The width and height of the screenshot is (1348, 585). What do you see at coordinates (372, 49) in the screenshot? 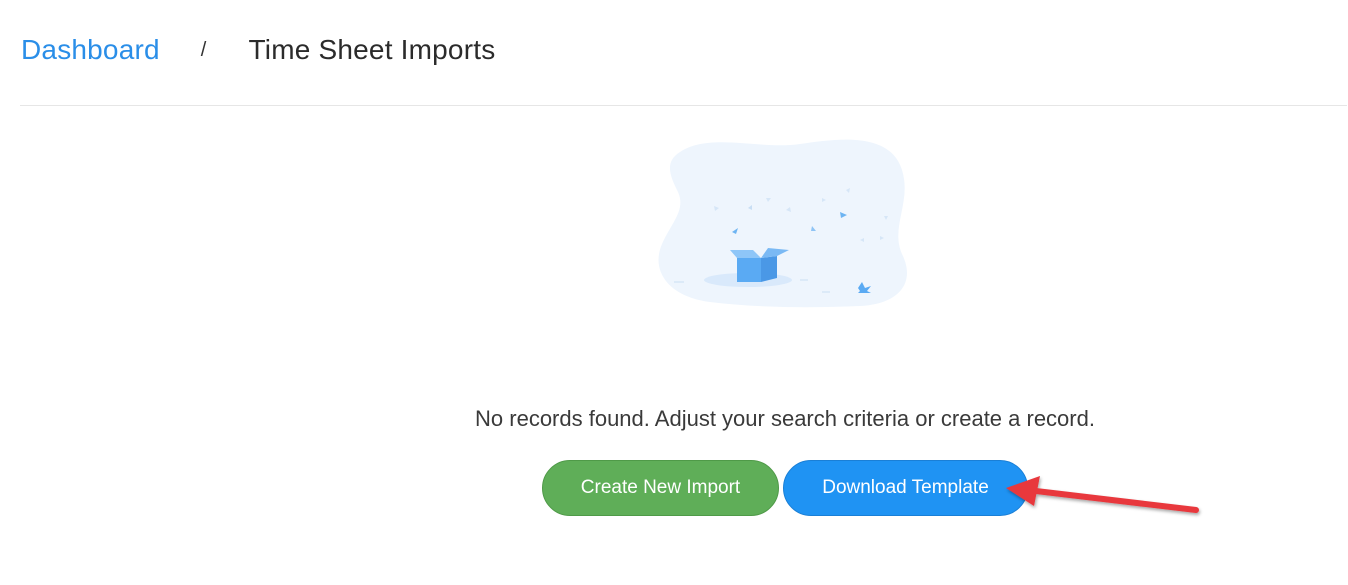
I see `page-title: Time Sheet Imports` at bounding box center [372, 49].